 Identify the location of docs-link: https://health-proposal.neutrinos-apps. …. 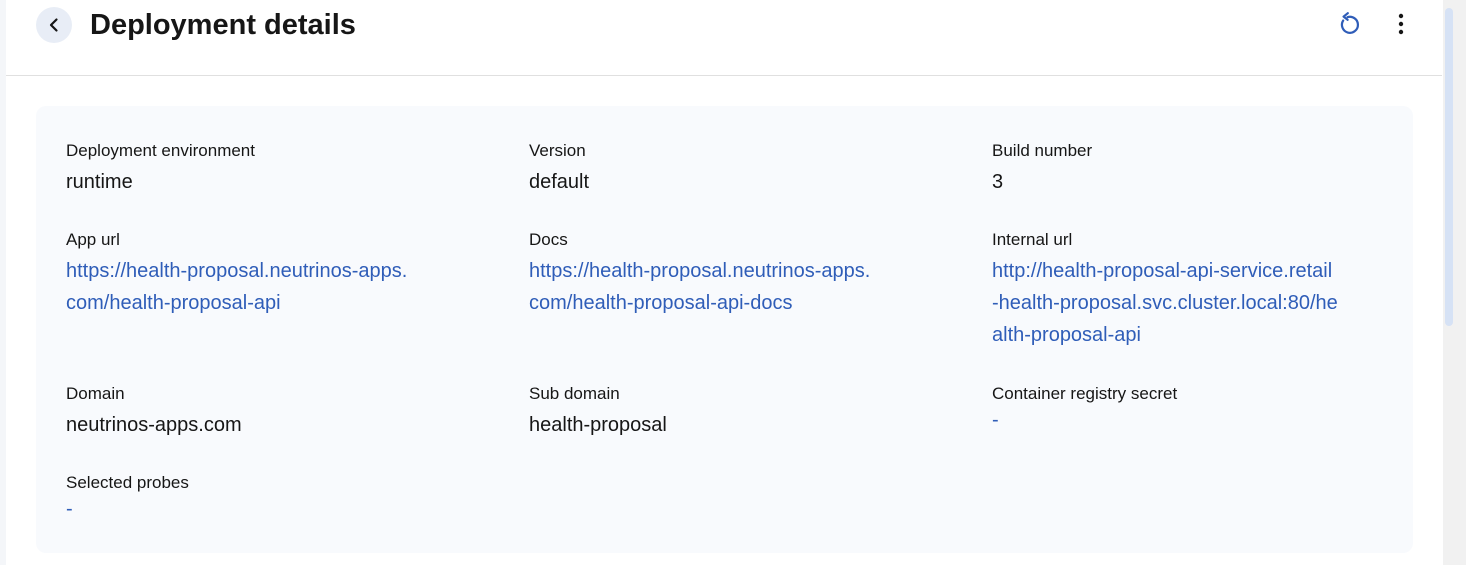
(726, 287).